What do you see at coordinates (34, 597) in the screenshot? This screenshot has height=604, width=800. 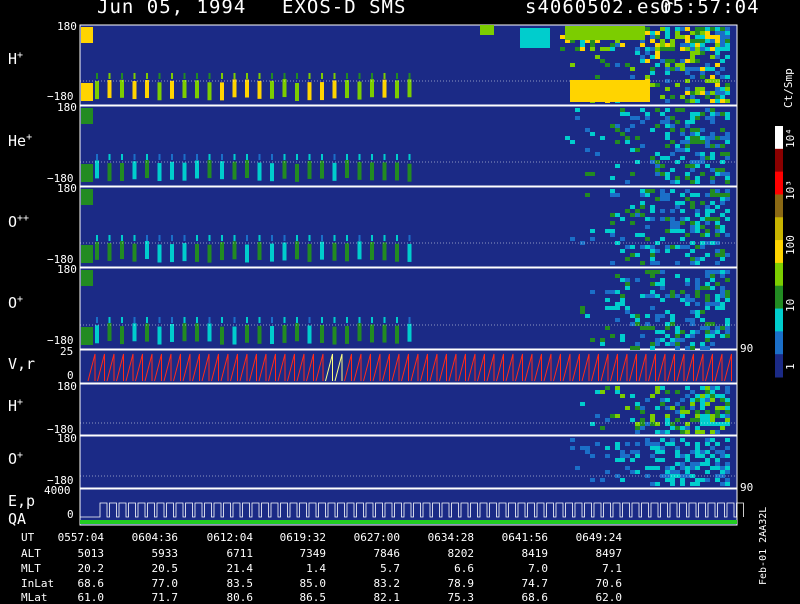 I see `row-label-mlat: MLat` at bounding box center [34, 597].